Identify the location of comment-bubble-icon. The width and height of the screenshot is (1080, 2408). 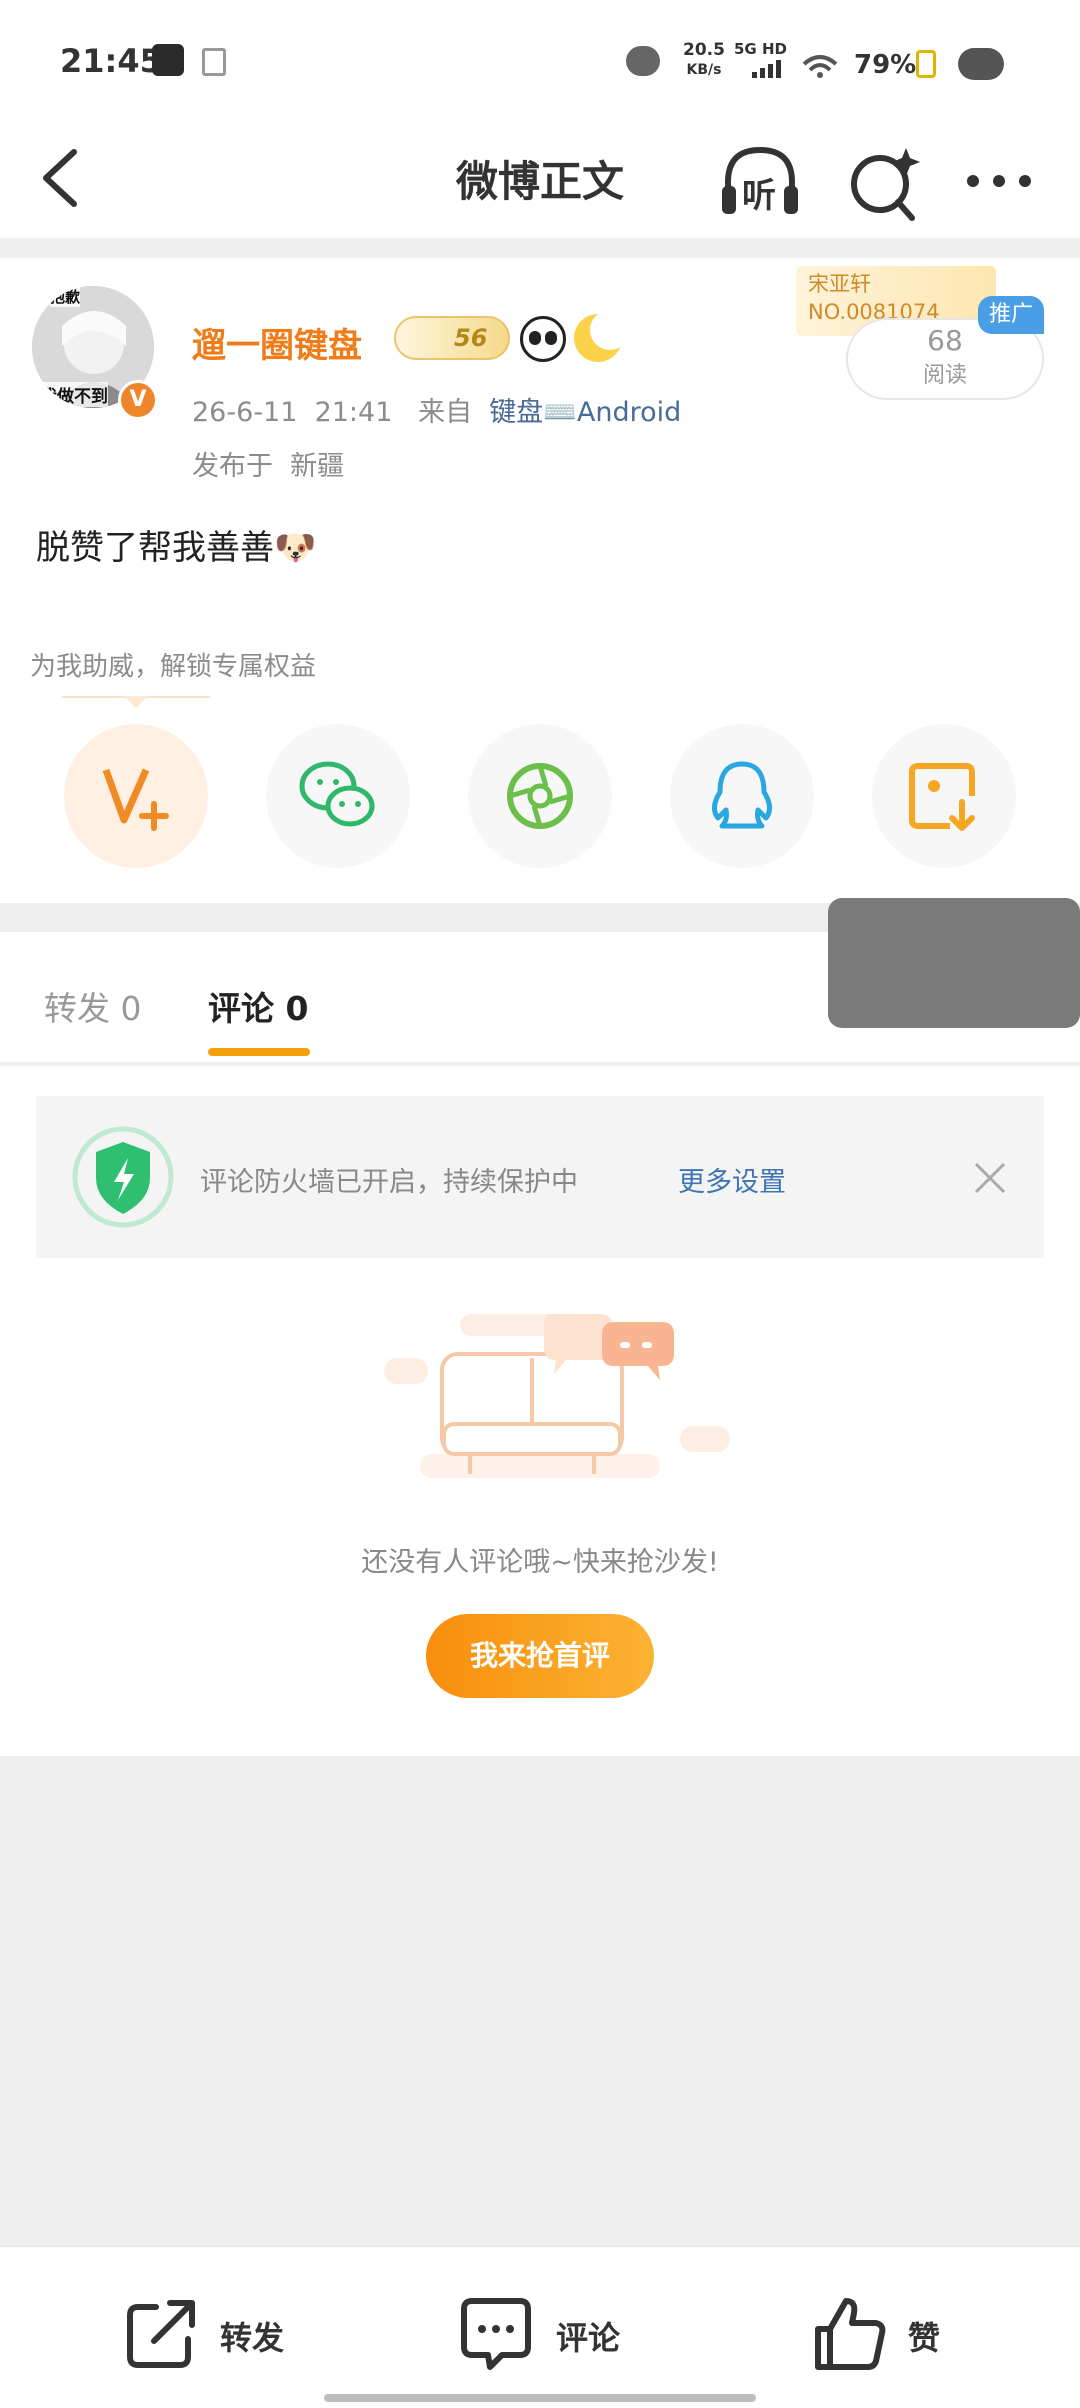
(496, 2334).